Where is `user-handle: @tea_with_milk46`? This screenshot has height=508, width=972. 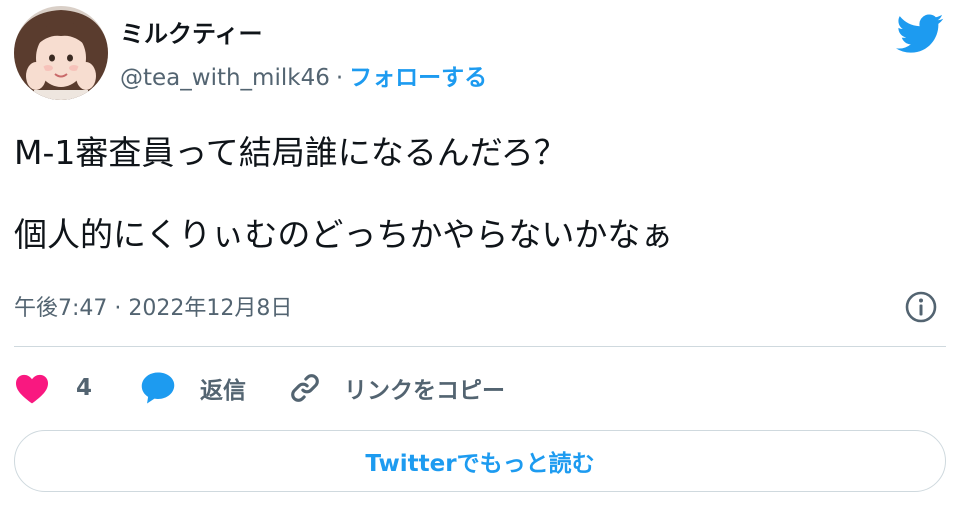
user-handle: @tea_with_milk46 is located at coordinates (225, 78).